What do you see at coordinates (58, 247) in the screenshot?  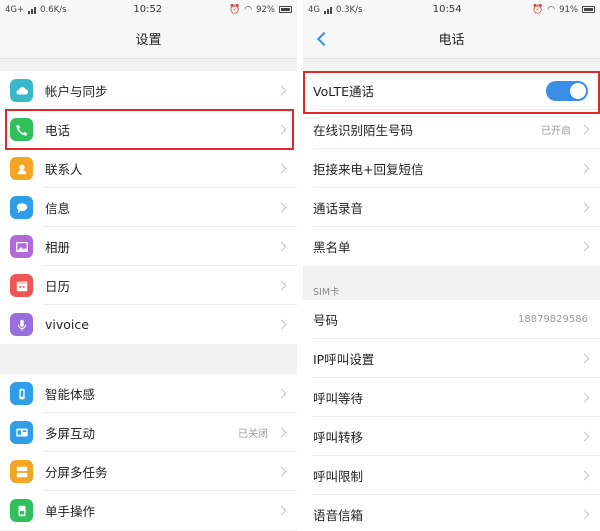 I see `settings-item-label: 相册` at bounding box center [58, 247].